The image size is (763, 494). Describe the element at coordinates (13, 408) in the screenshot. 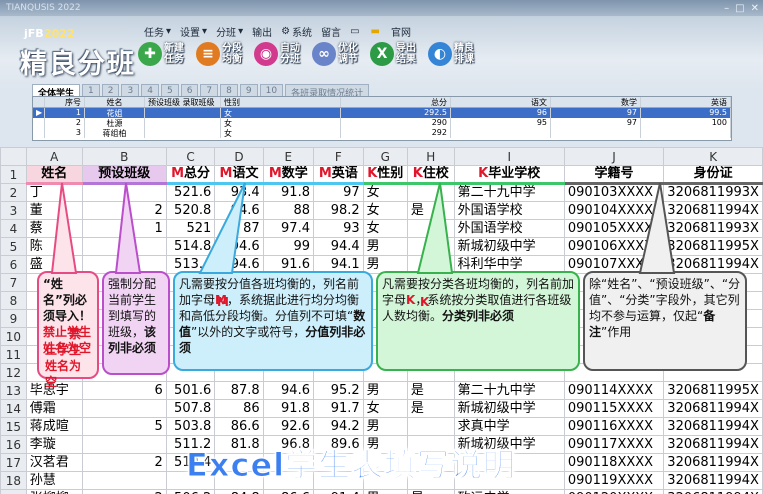

I see `row-number: 14` at that location.